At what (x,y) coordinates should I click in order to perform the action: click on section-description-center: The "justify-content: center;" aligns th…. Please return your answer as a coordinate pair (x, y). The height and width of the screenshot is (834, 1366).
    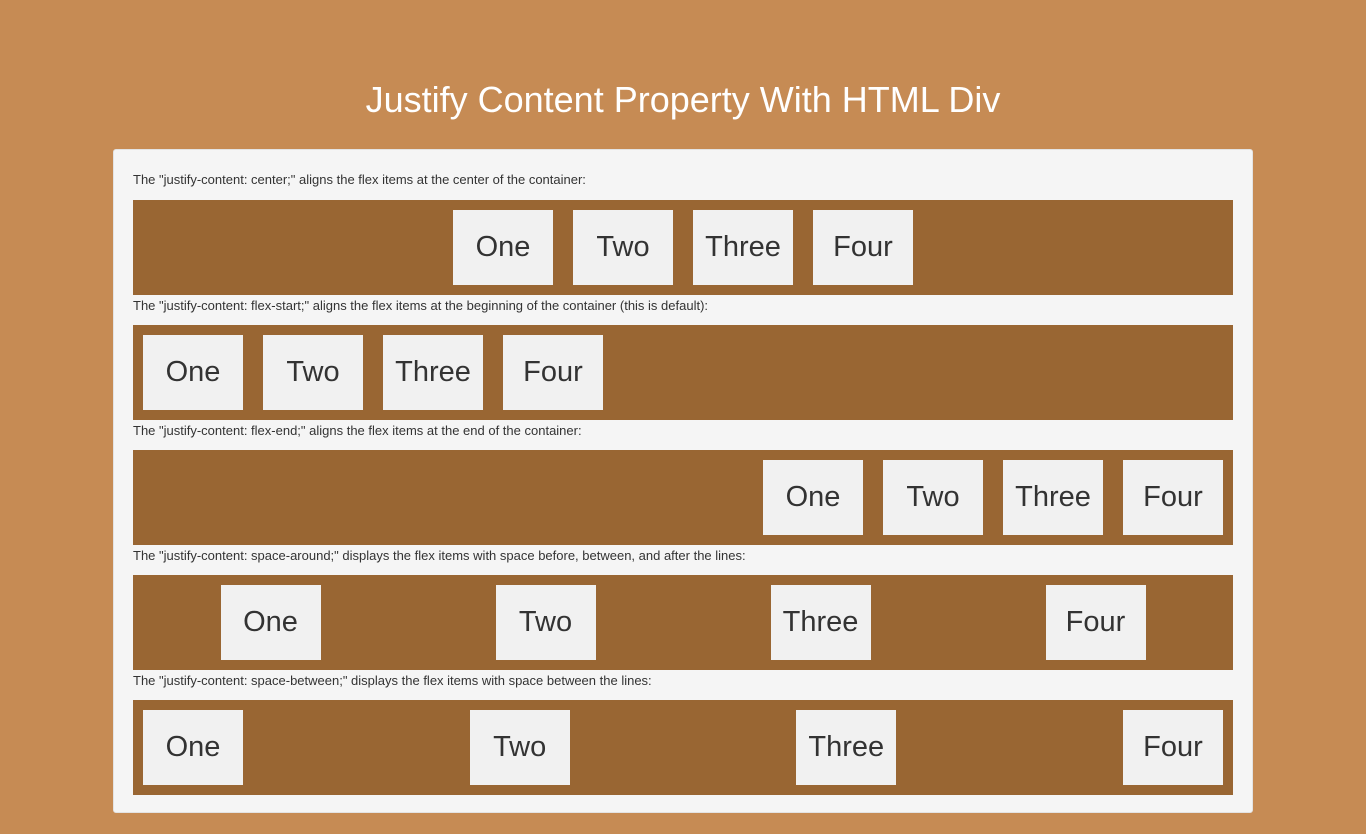
    Looking at the image, I should click on (359, 179).